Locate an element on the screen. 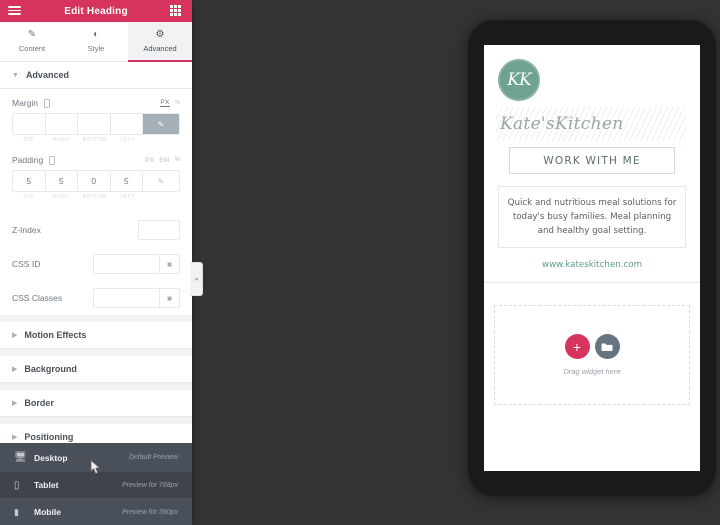 This screenshot has height=525, width=720. margin-unit-percent: % is located at coordinates (177, 103).